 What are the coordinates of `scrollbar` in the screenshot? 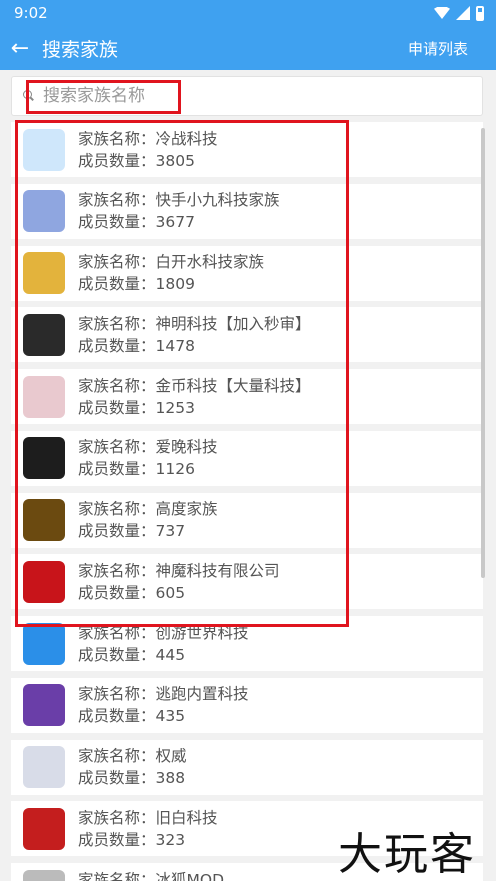 It's located at (483, 353).